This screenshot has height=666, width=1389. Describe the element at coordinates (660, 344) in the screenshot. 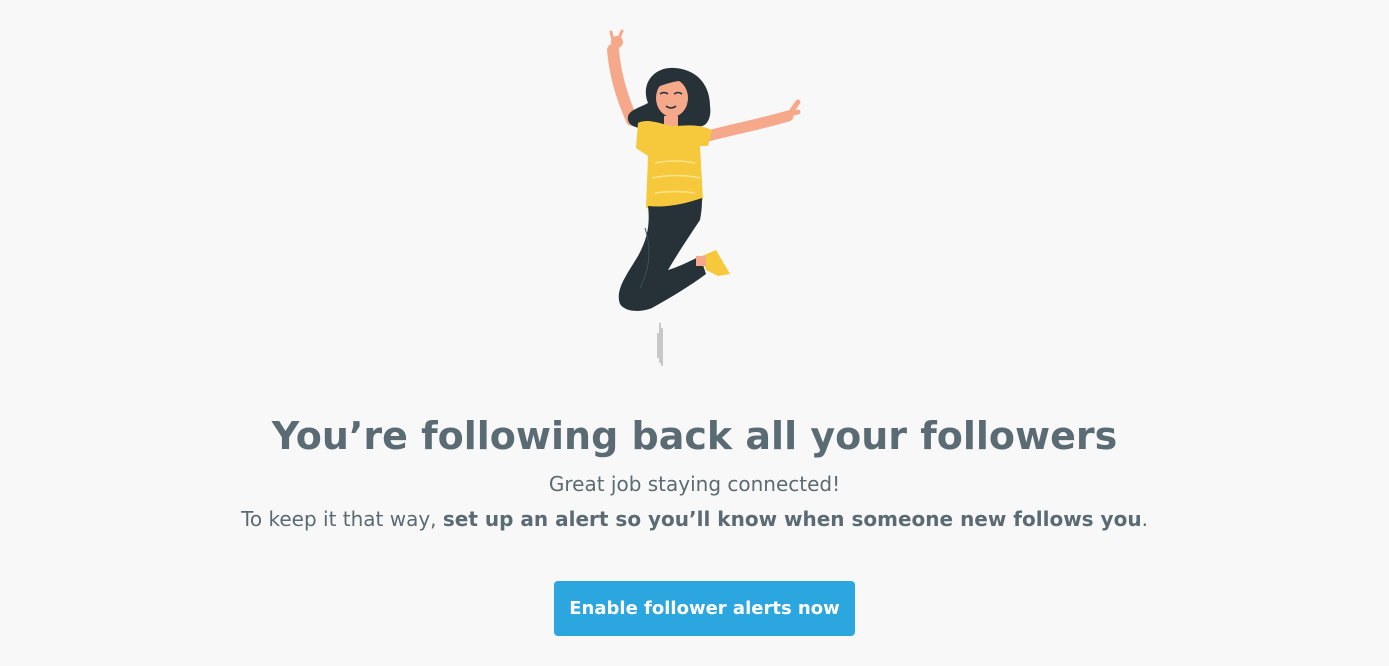

I see `motion-lines-icon` at that location.